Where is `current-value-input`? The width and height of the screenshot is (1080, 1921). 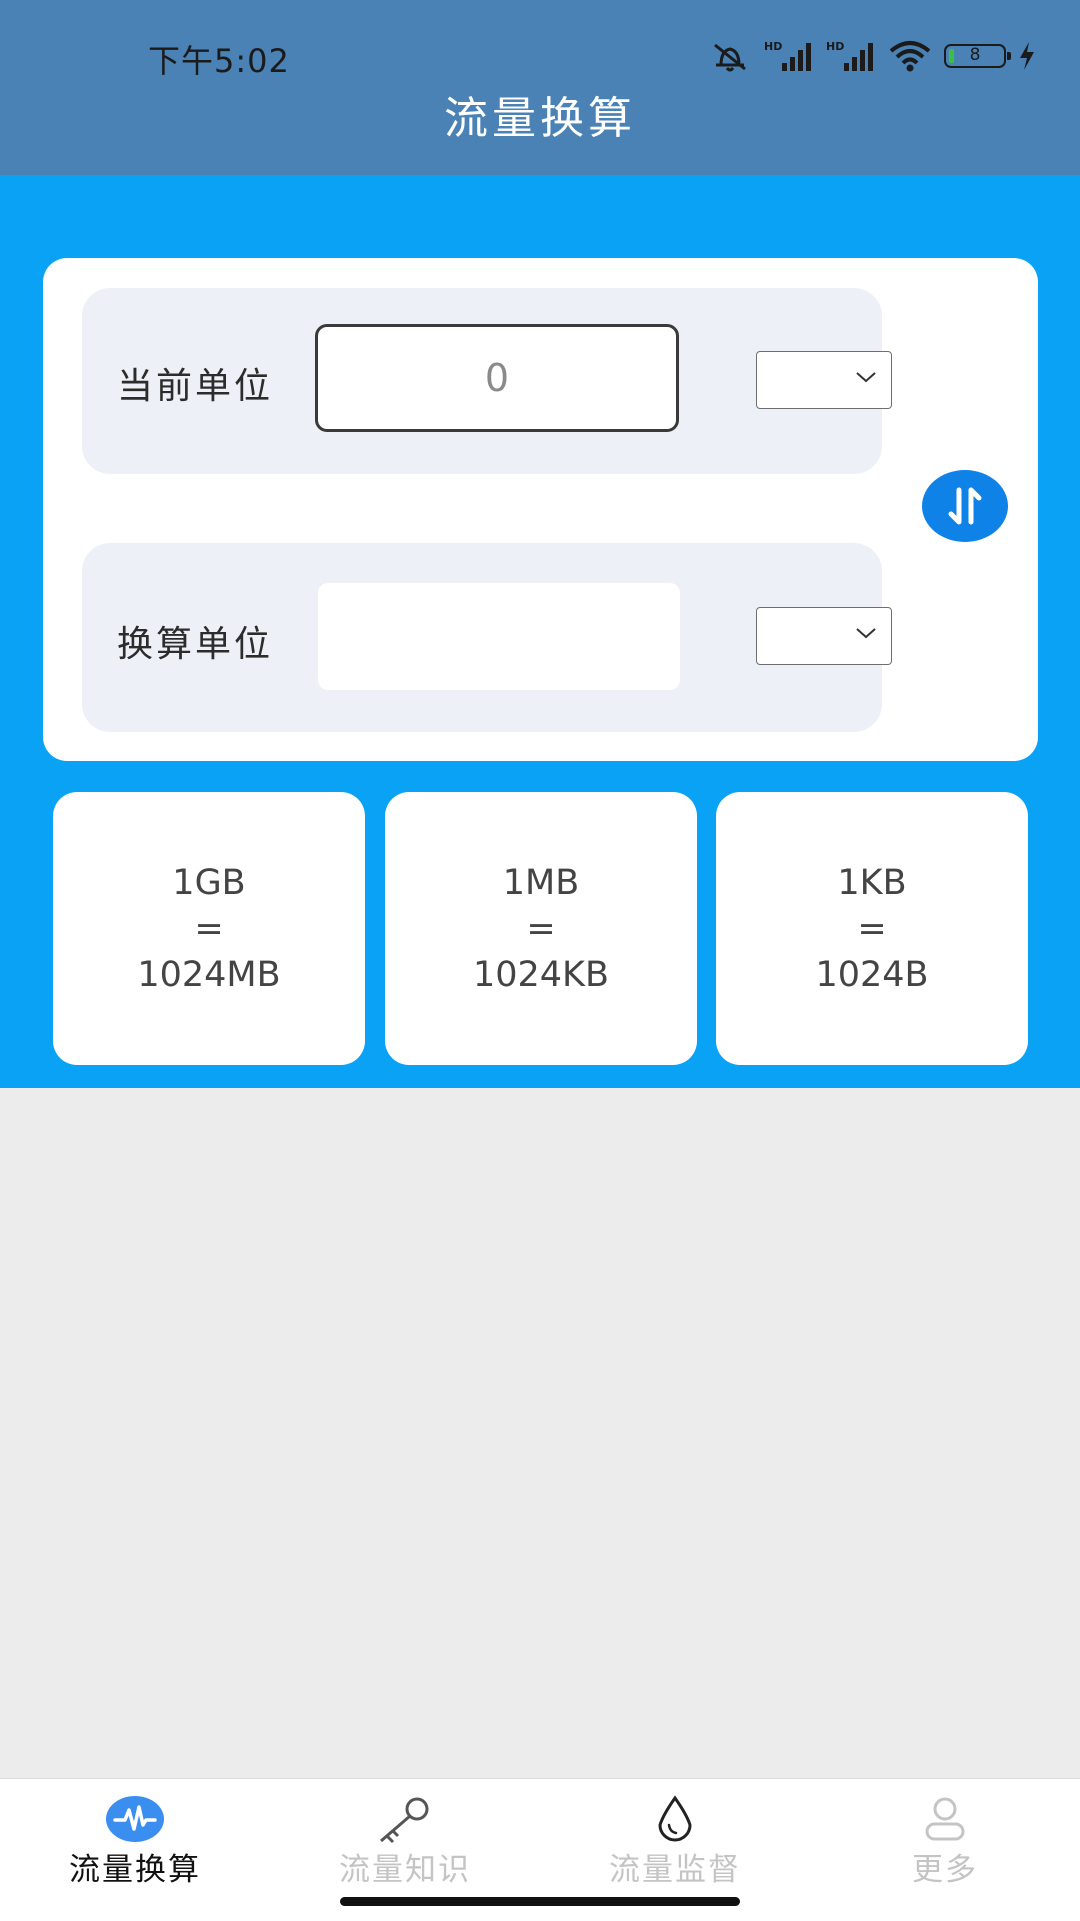 current-value-input is located at coordinates (497, 378).